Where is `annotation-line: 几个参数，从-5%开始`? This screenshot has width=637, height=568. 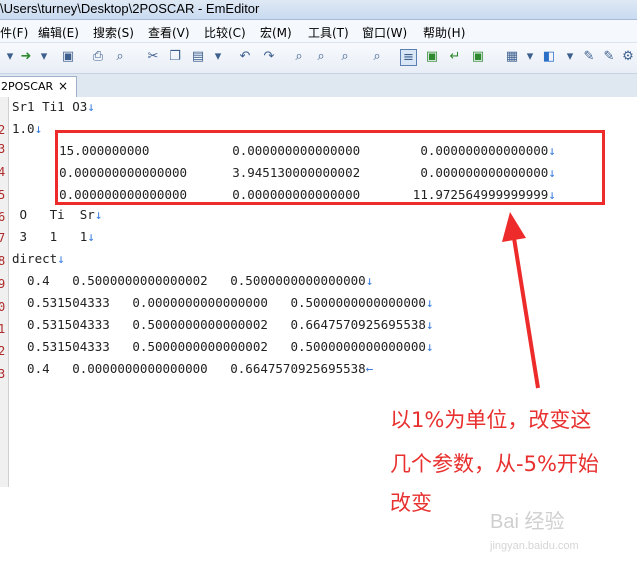 annotation-line: 几个参数，从-5%开始 is located at coordinates (494, 464).